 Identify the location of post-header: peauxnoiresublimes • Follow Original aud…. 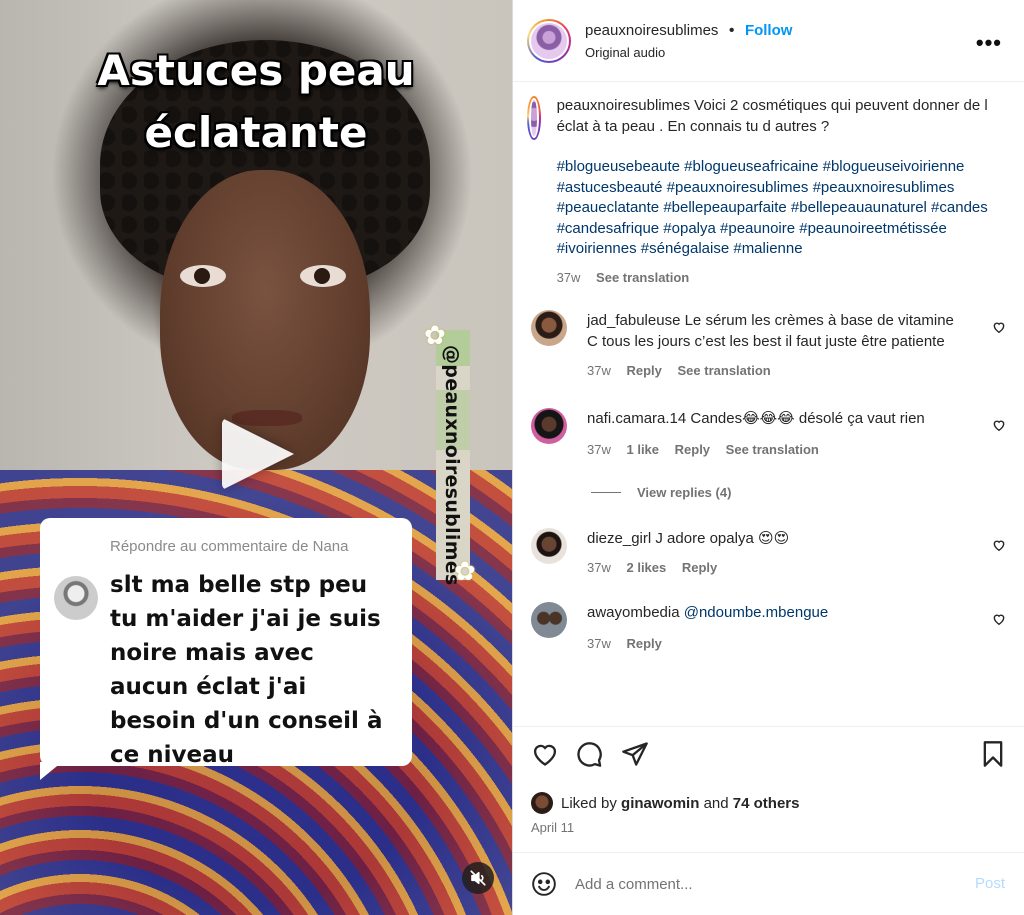
(768, 41).